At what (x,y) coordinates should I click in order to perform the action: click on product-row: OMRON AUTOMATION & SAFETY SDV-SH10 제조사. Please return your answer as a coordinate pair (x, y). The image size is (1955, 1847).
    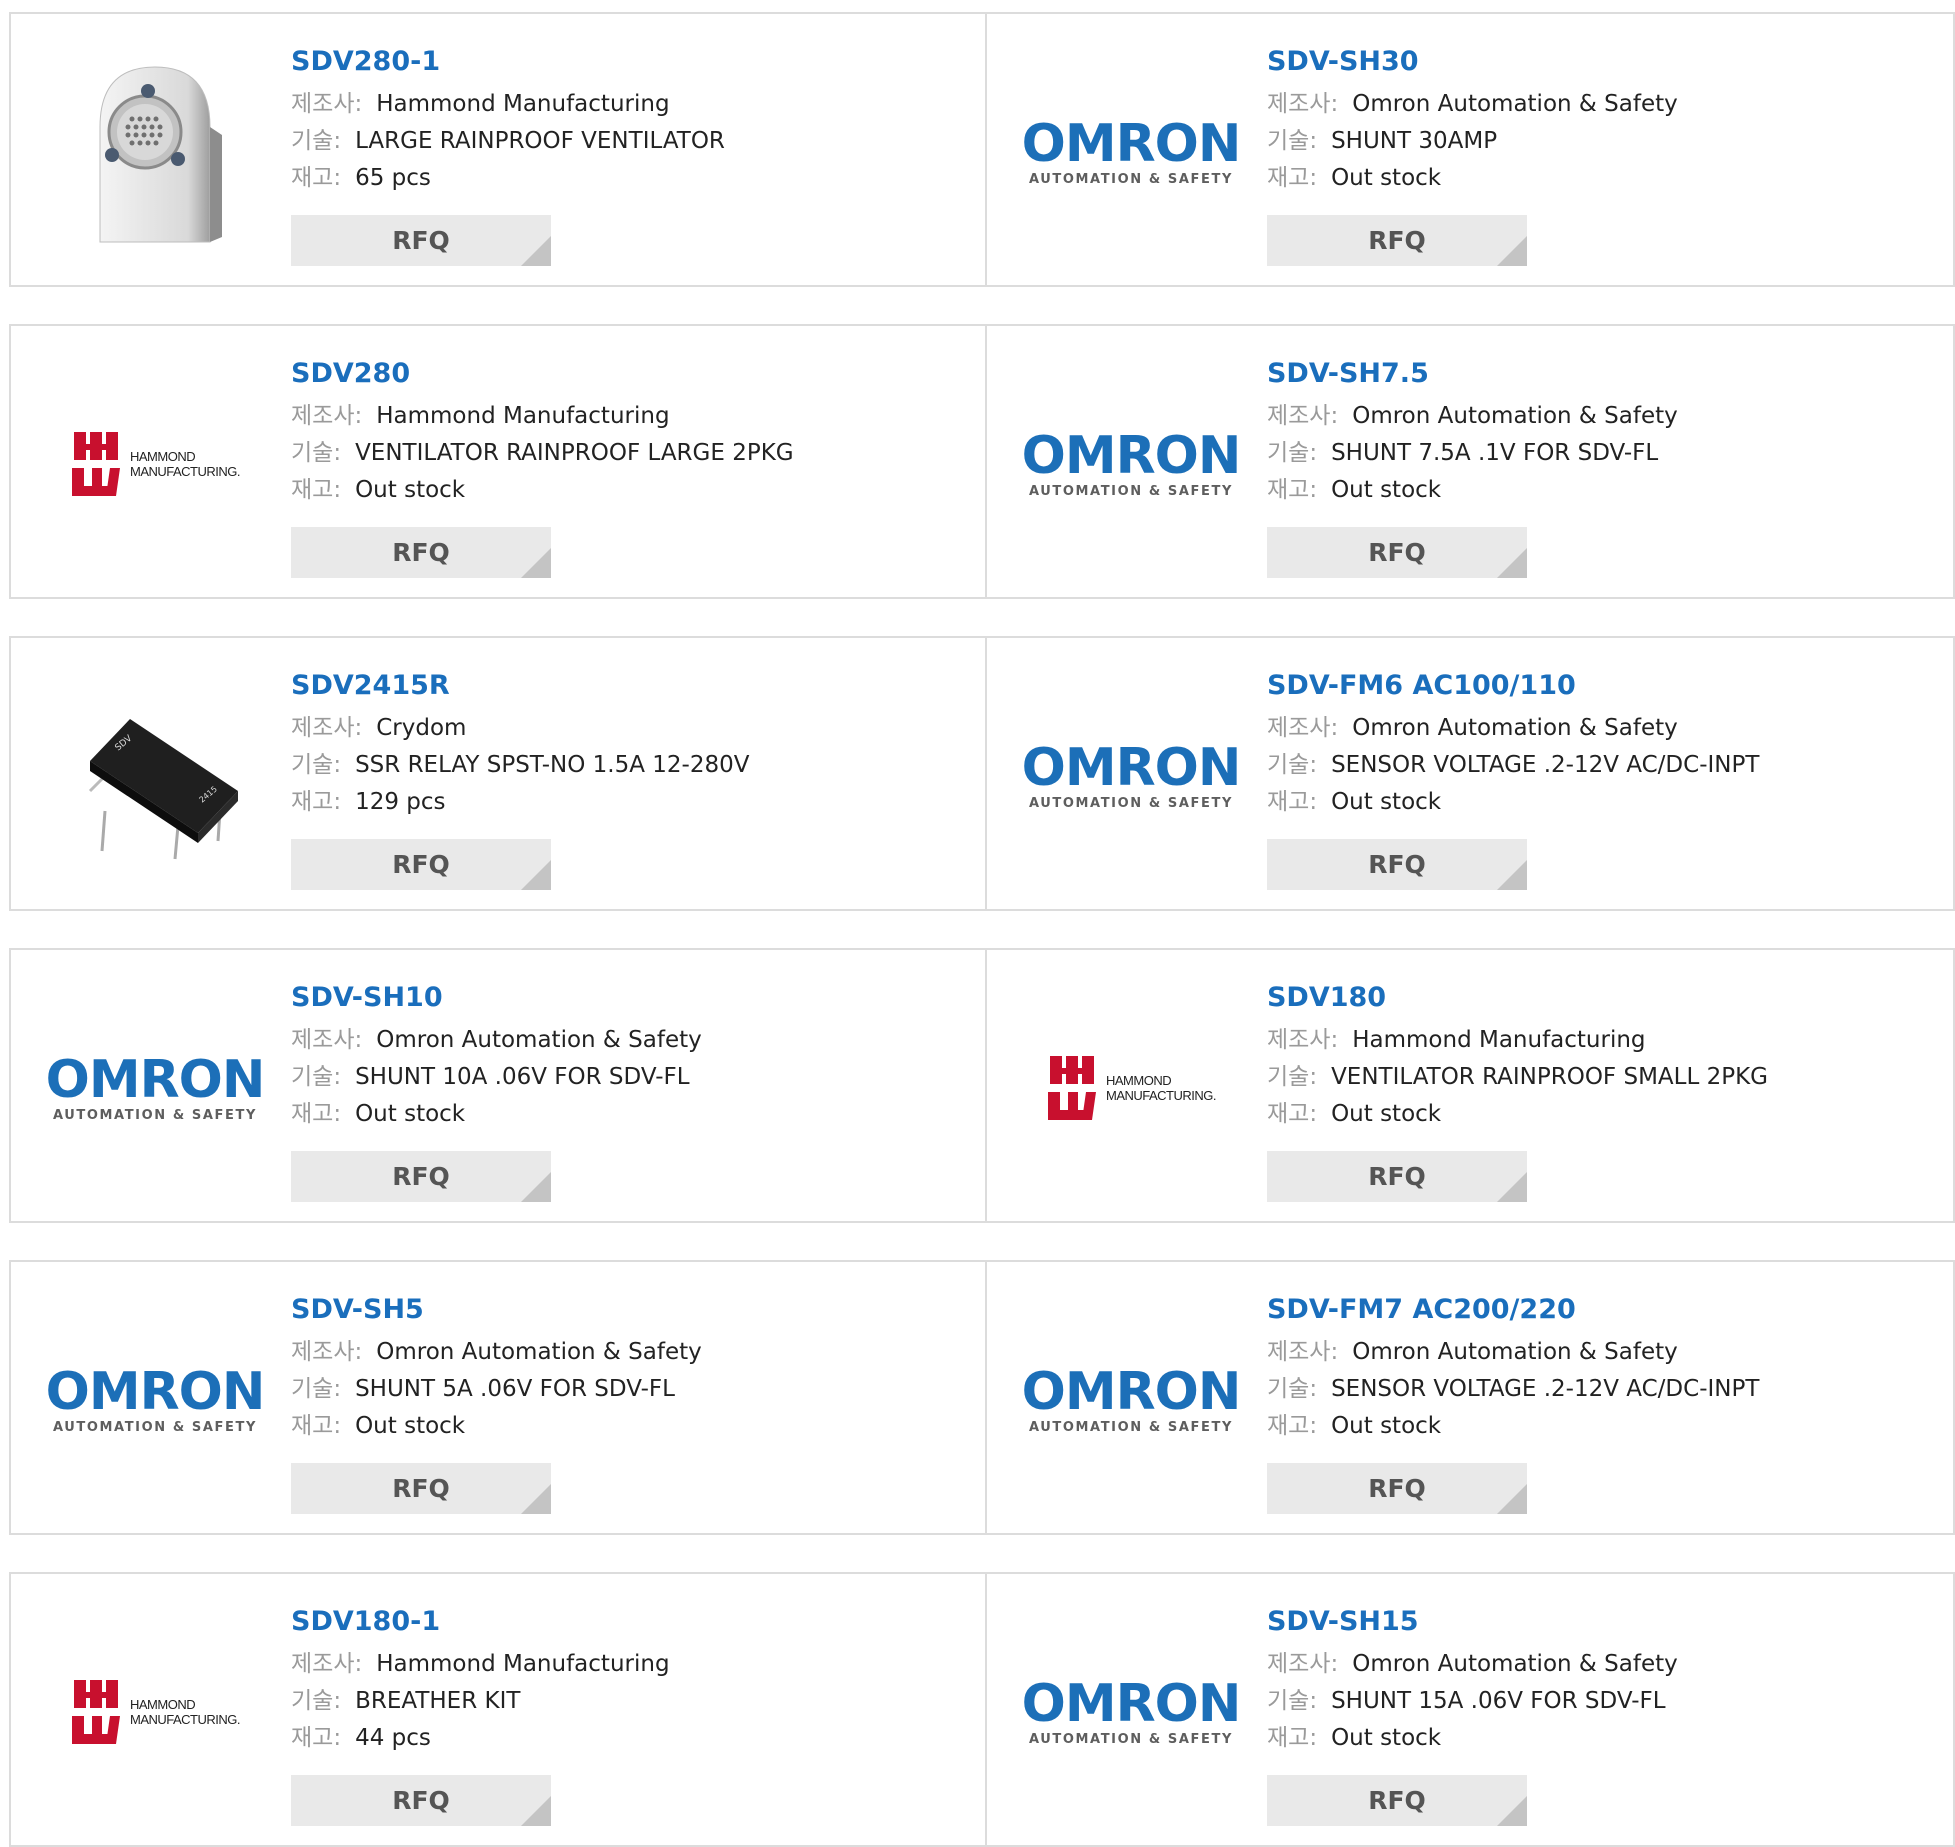
    Looking at the image, I should click on (982, 1085).